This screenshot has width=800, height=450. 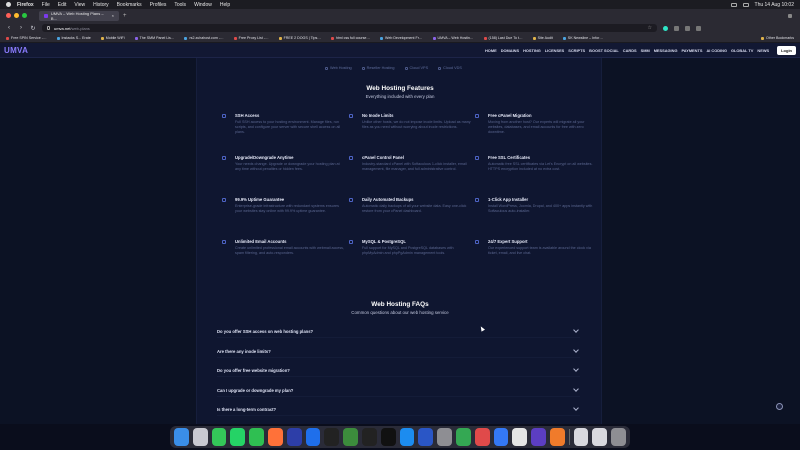 I want to click on login-button: Login, so click(x=786, y=50).